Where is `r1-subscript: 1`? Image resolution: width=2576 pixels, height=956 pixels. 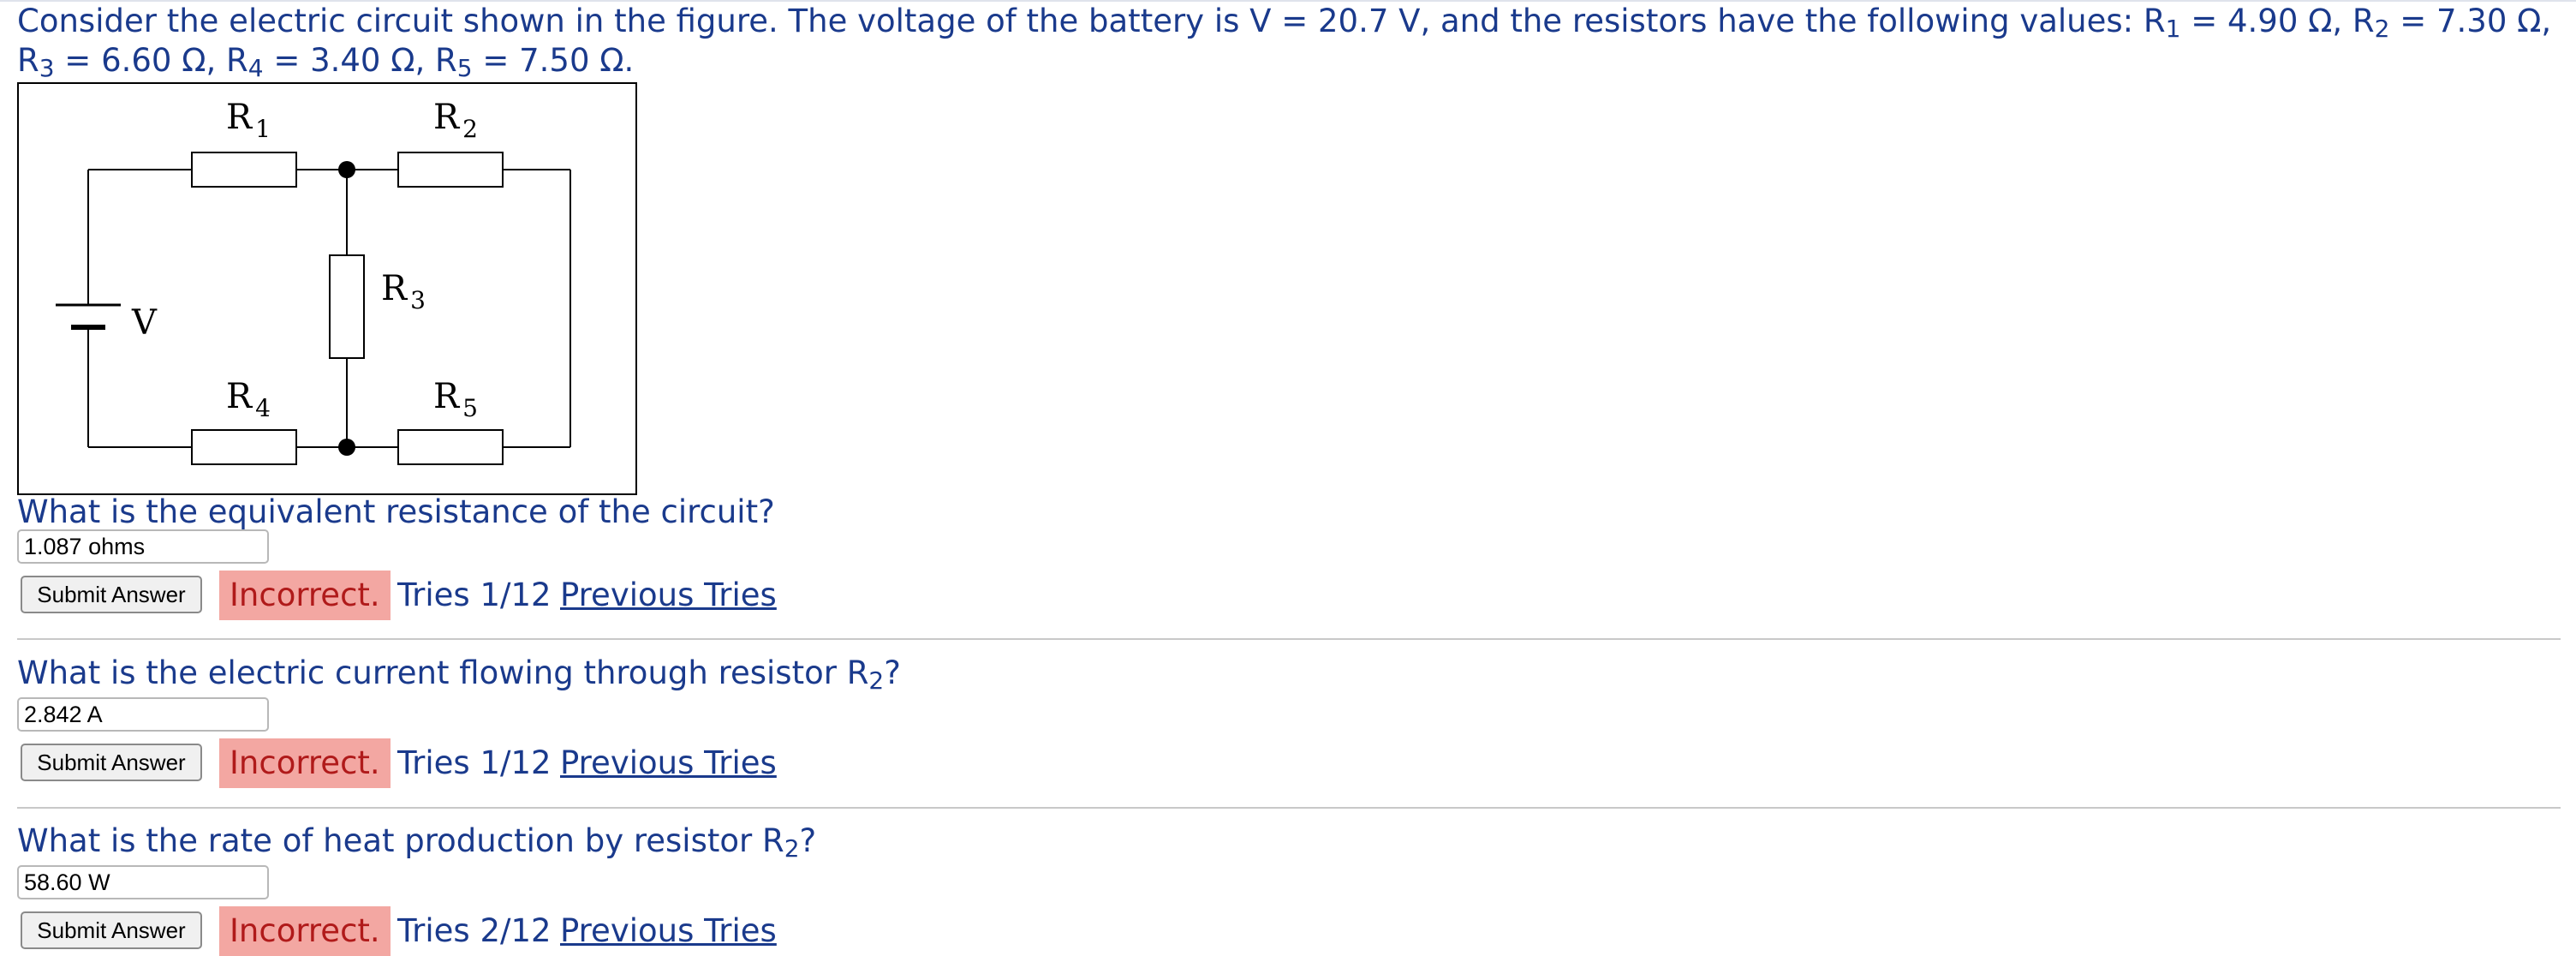 r1-subscript: 1 is located at coordinates (2173, 29).